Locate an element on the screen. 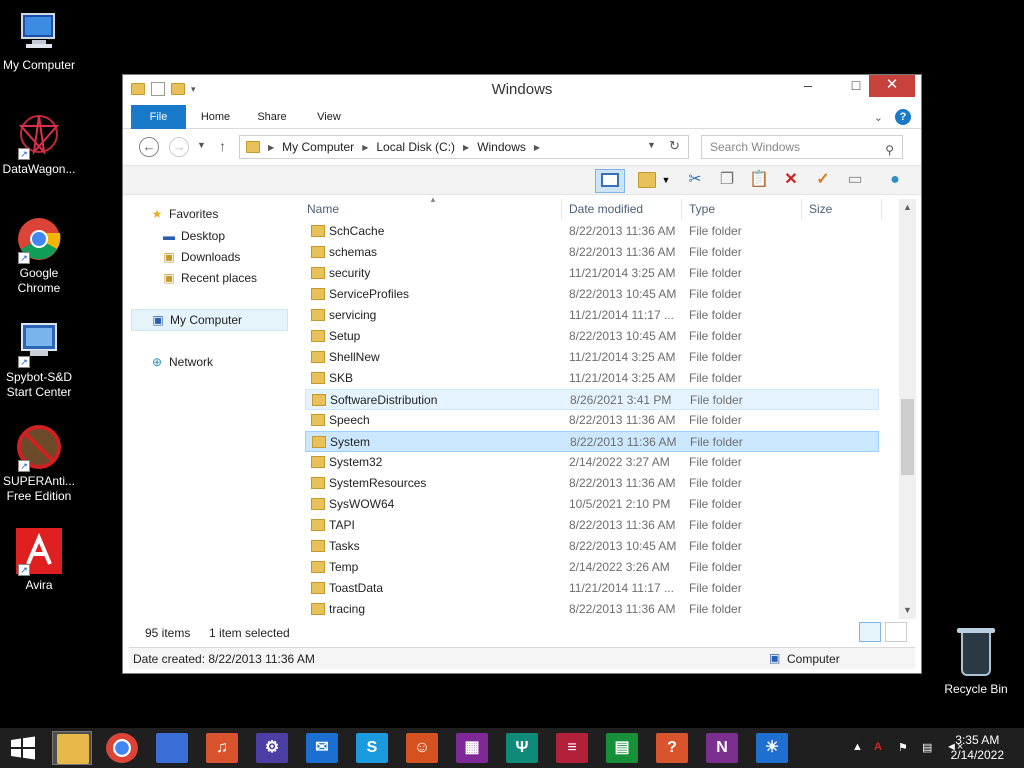  taskbar-app-settings: ⚙ is located at coordinates (272, 748).